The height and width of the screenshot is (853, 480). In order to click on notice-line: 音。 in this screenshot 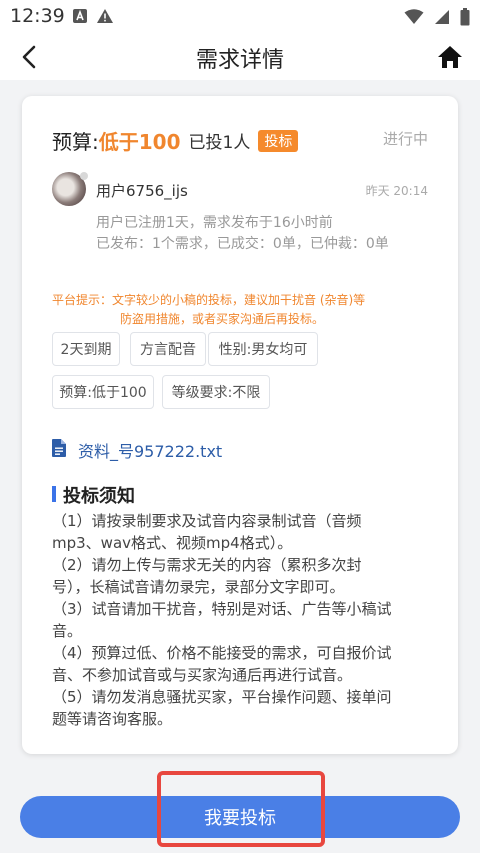, I will do `click(67, 631)`.